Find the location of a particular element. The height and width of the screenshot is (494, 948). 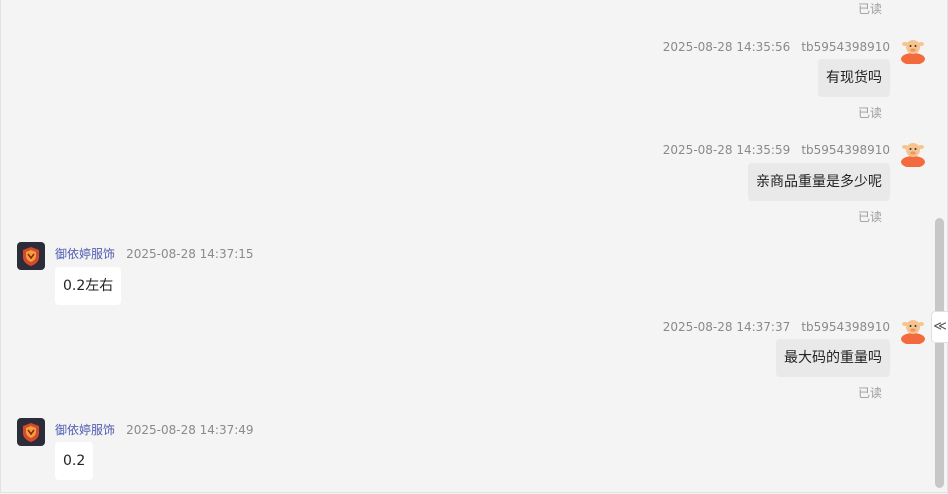

message-header: 御依婷服饰 2025-08-28 14:37:49 is located at coordinates (154, 428).